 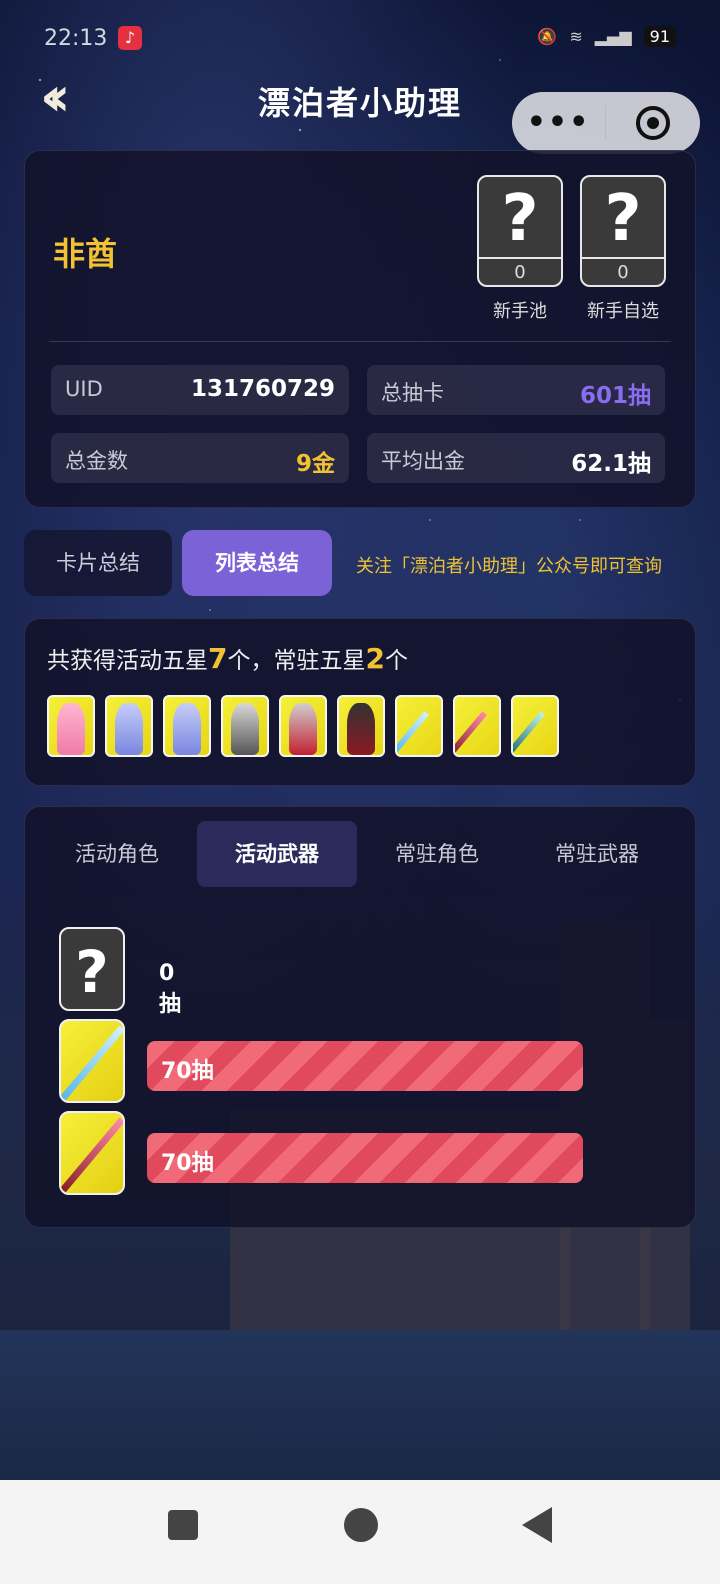 I want to click on red-dress-character-icon, so click(x=303, y=726).